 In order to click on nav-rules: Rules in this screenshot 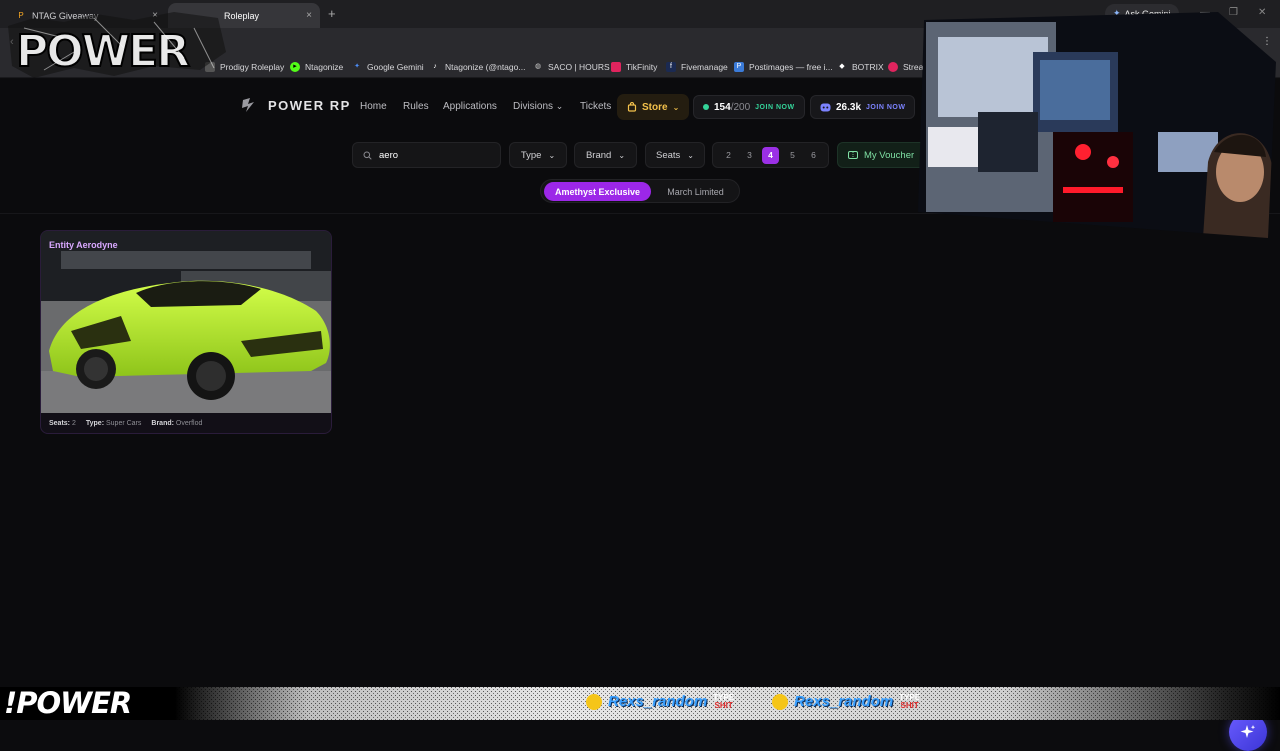, I will do `click(416, 106)`.